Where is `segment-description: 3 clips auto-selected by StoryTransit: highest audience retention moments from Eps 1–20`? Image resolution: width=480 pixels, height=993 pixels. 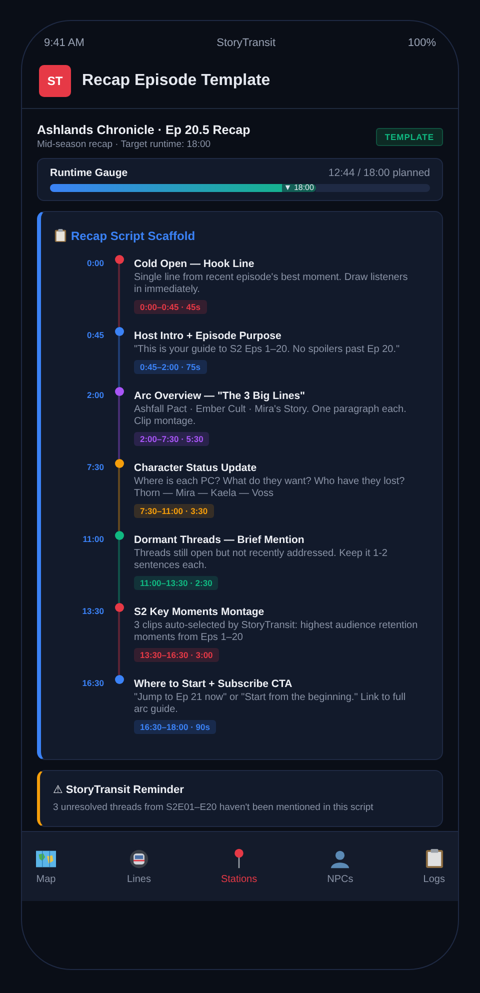 segment-description: 3 clips auto-selected by StoryTransit: highest audience retention moments from Eps 1–20 is located at coordinates (276, 632).